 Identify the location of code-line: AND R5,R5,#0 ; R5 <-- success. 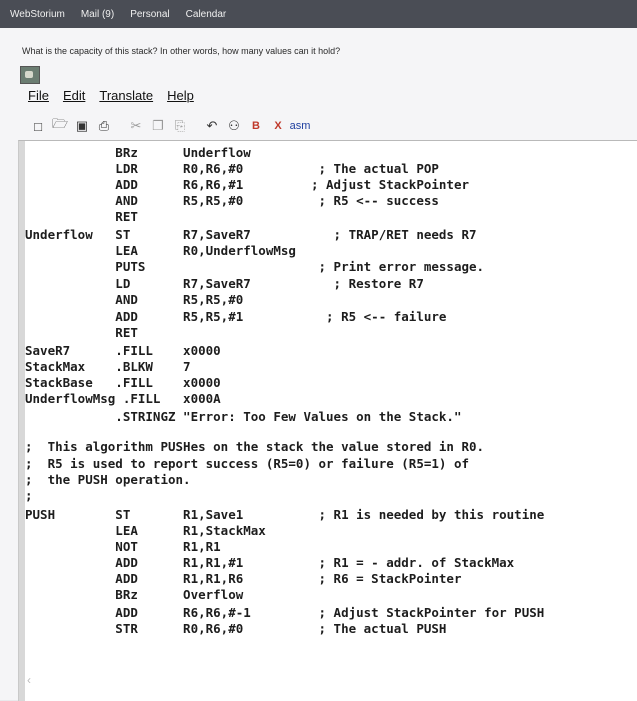
(232, 200).